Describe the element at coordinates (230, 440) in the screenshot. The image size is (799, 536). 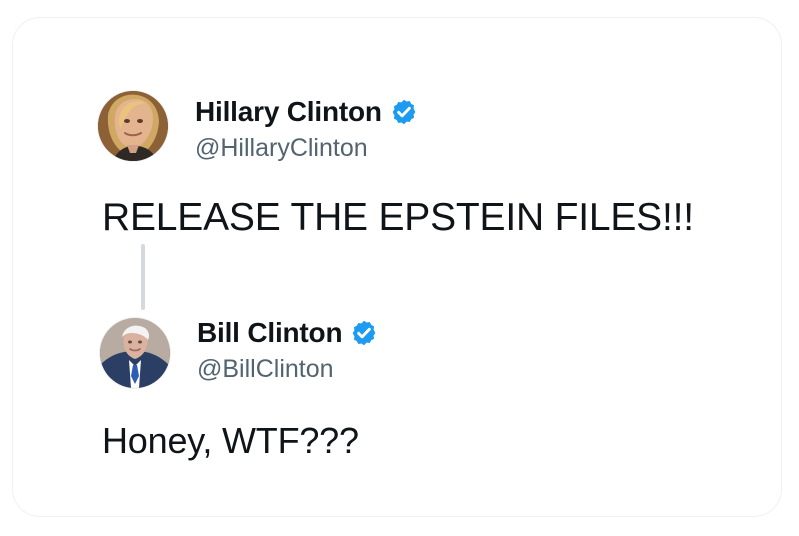
I see `bill-tweet-text: Honey, WTF???` at that location.